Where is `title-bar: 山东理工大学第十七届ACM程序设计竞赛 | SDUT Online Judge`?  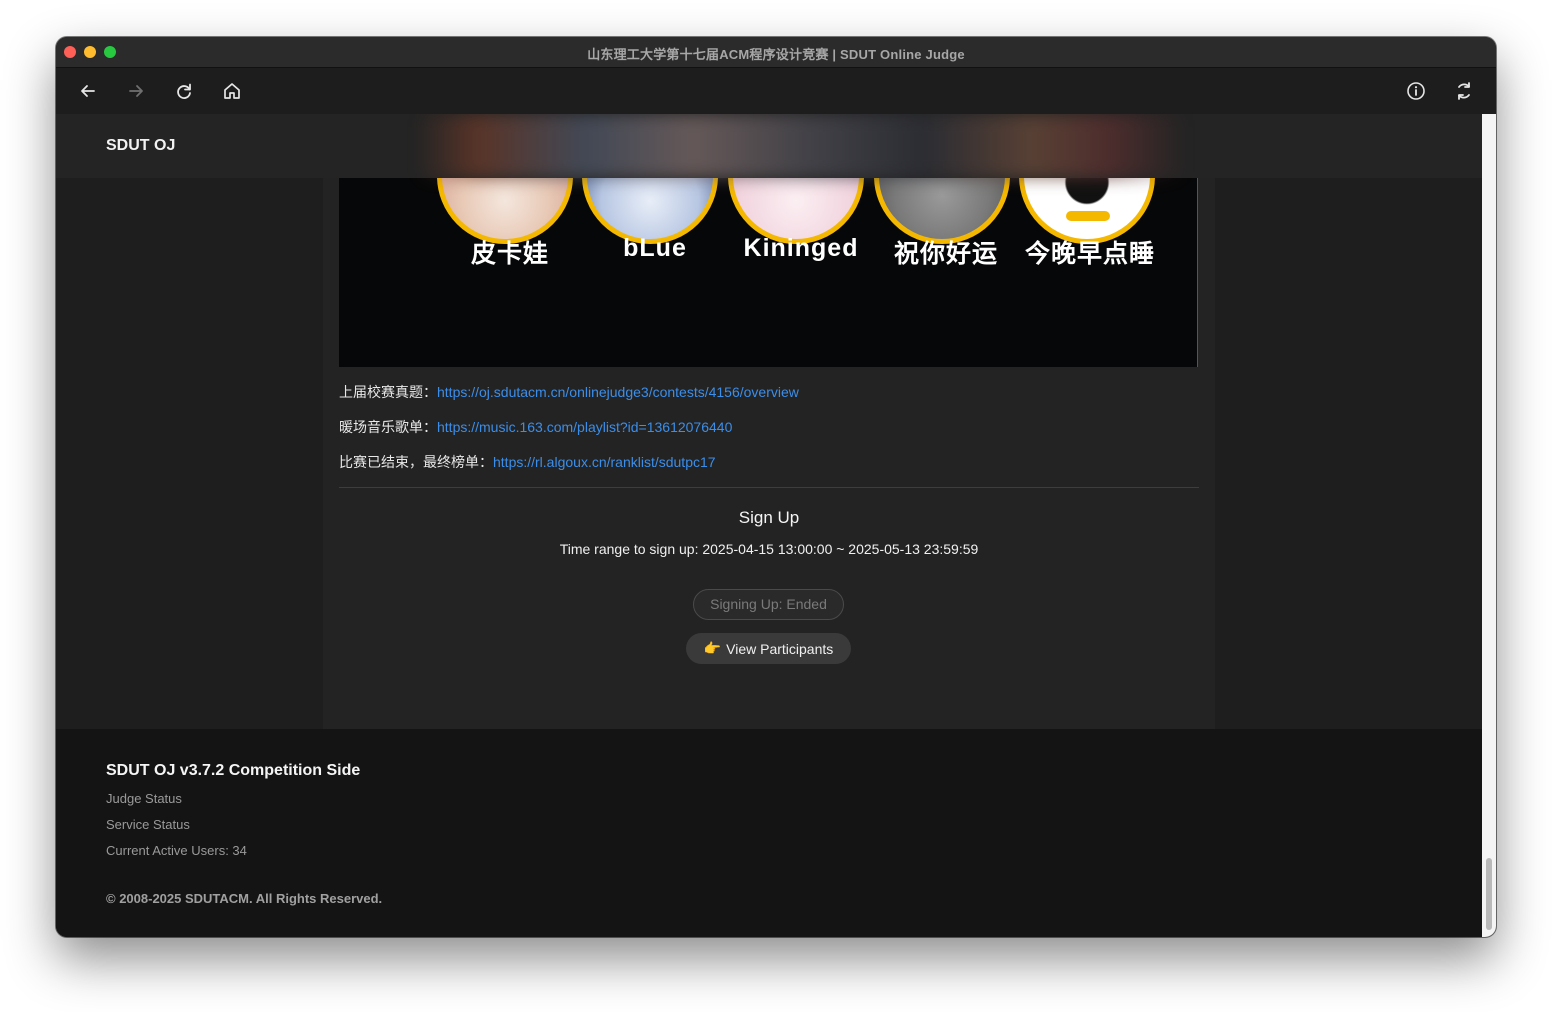 title-bar: 山东理工大学第十七届ACM程序设计竞赛 | SDUT Online Judge is located at coordinates (776, 52).